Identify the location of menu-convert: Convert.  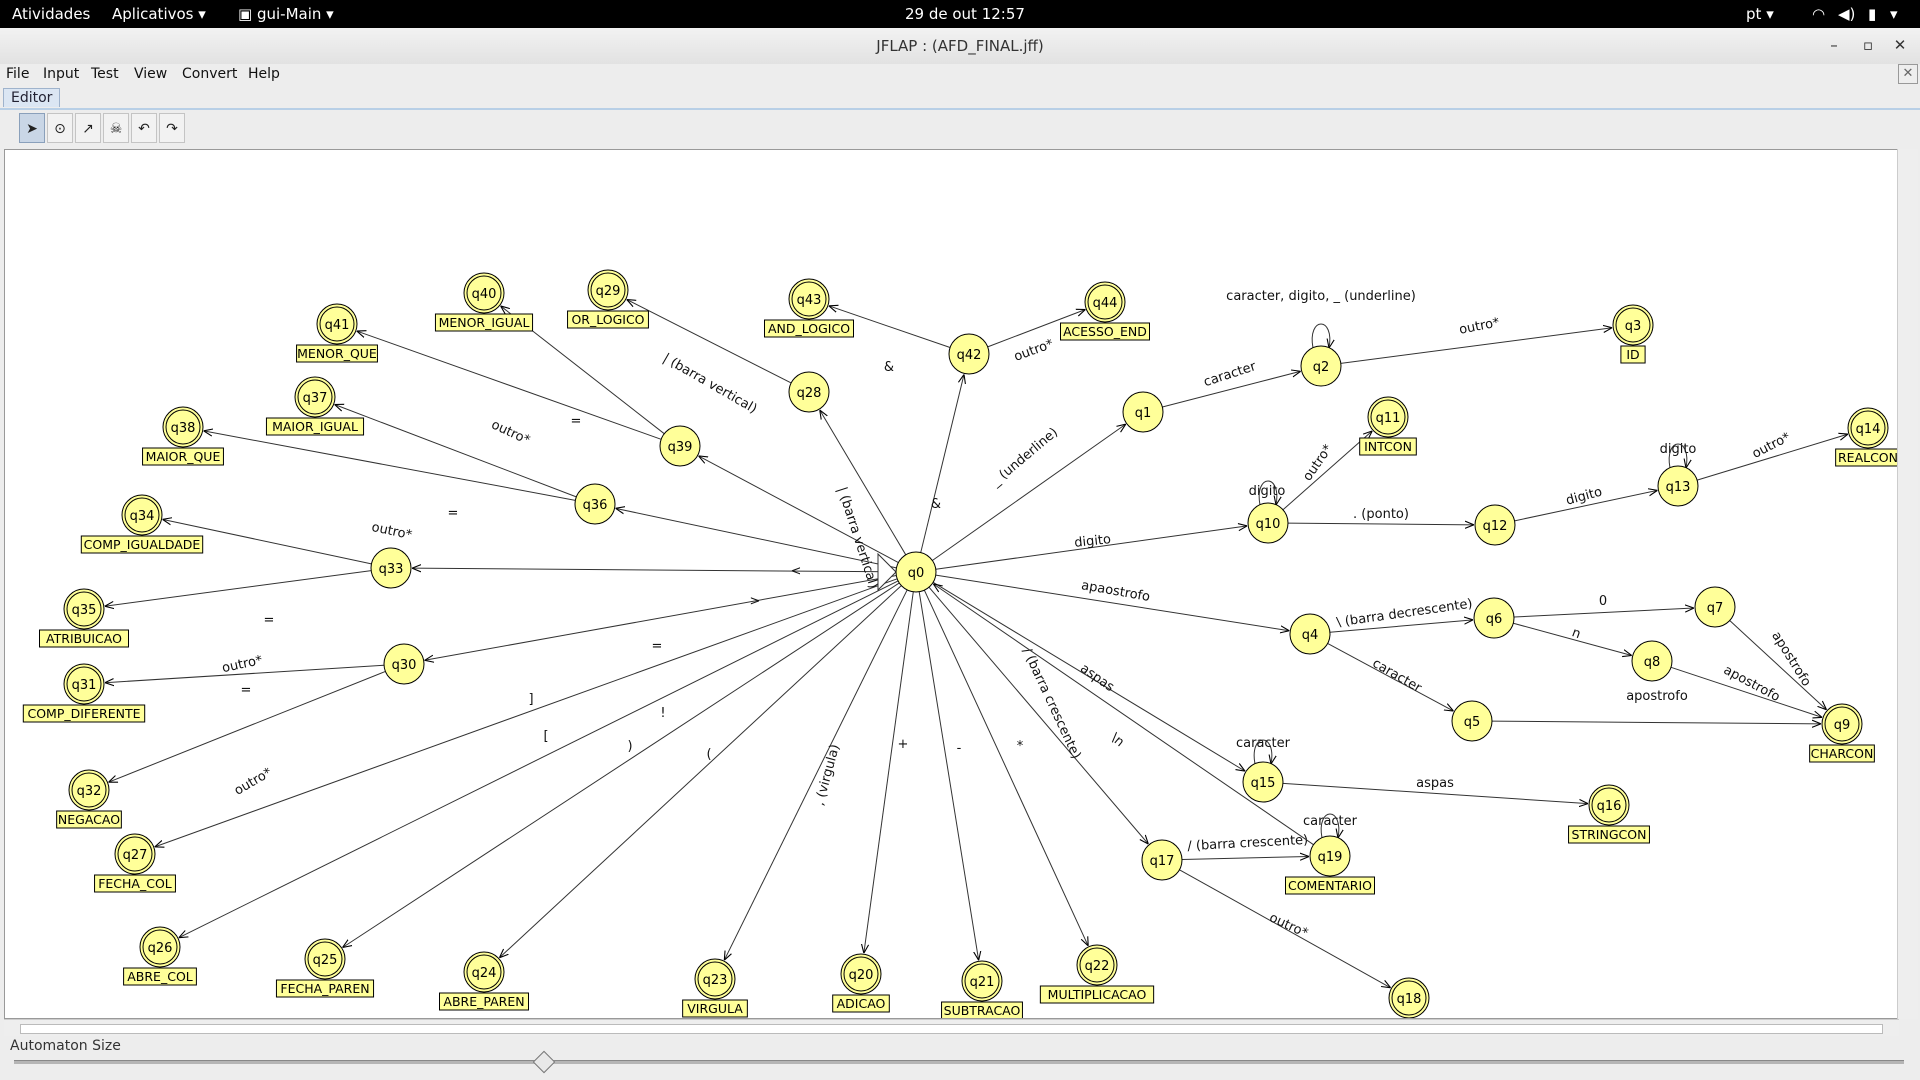
(209, 74).